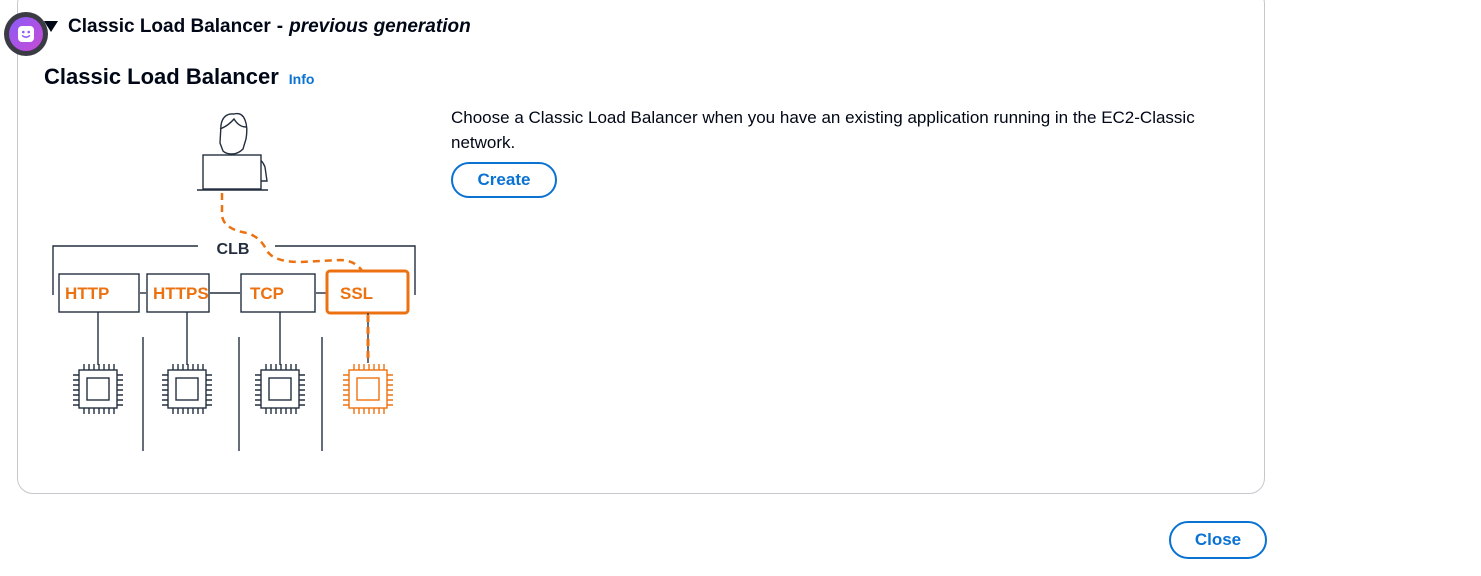 Image resolution: width=1481 pixels, height=576 pixels. Describe the element at coordinates (504, 180) in the screenshot. I see `create-button: Create` at that location.